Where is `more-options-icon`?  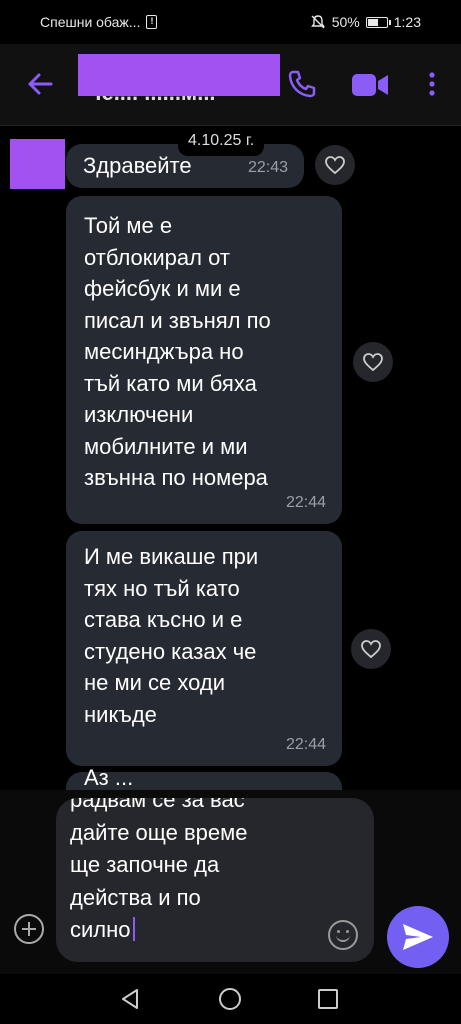
more-options-icon is located at coordinates (432, 84).